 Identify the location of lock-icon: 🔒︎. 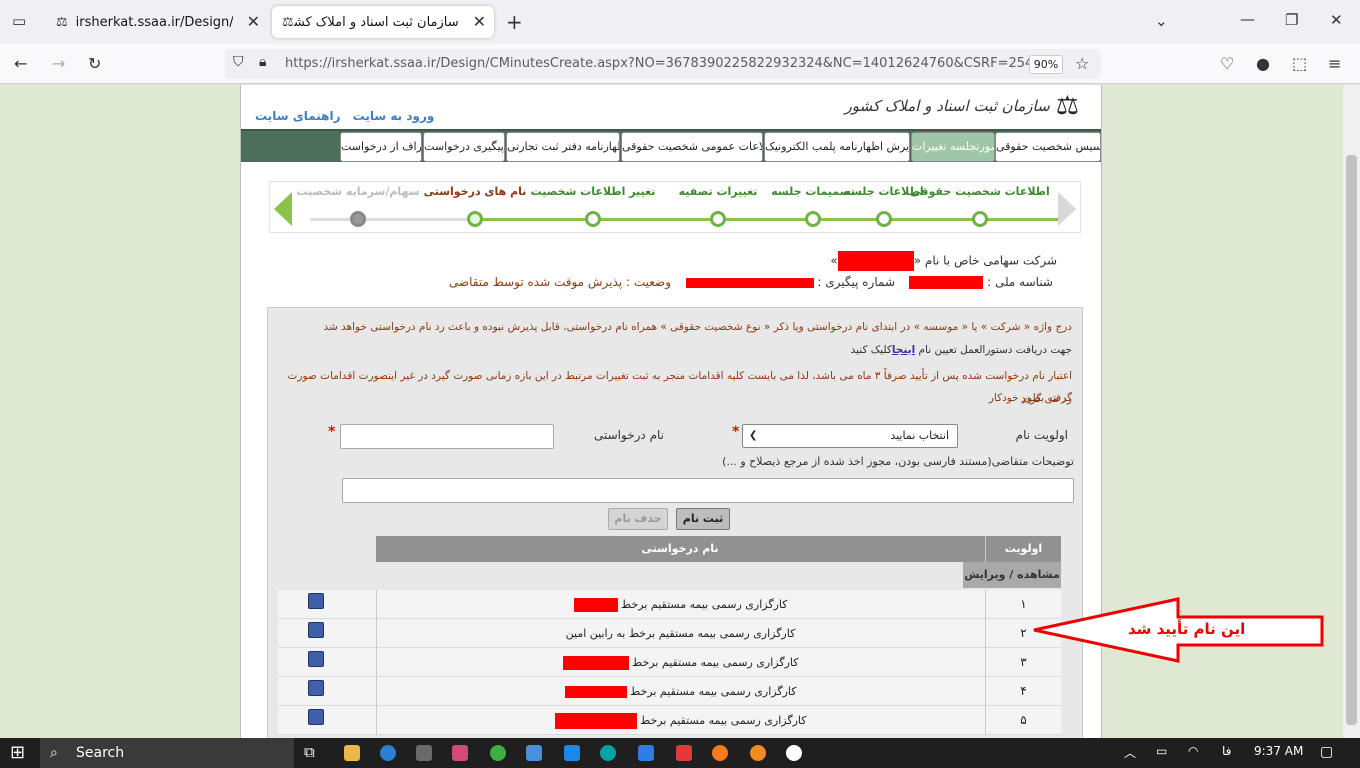
(262, 62).